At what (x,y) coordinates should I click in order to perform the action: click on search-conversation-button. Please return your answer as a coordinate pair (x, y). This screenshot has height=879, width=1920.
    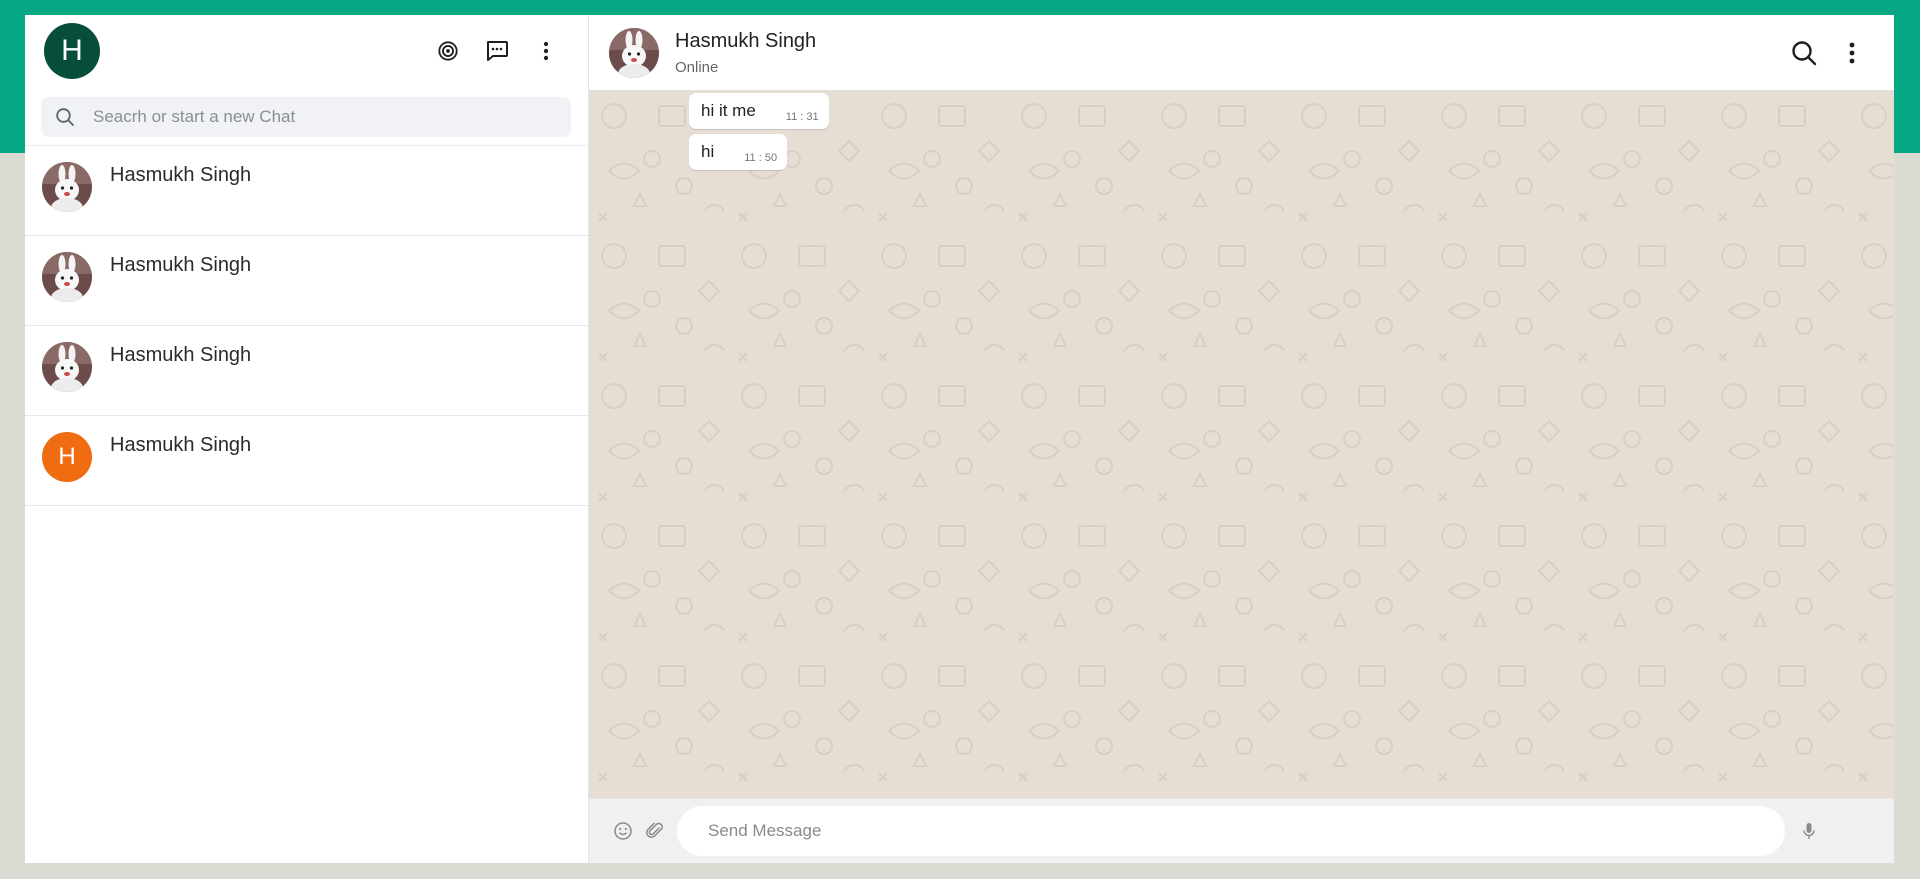
    Looking at the image, I should click on (1803, 53).